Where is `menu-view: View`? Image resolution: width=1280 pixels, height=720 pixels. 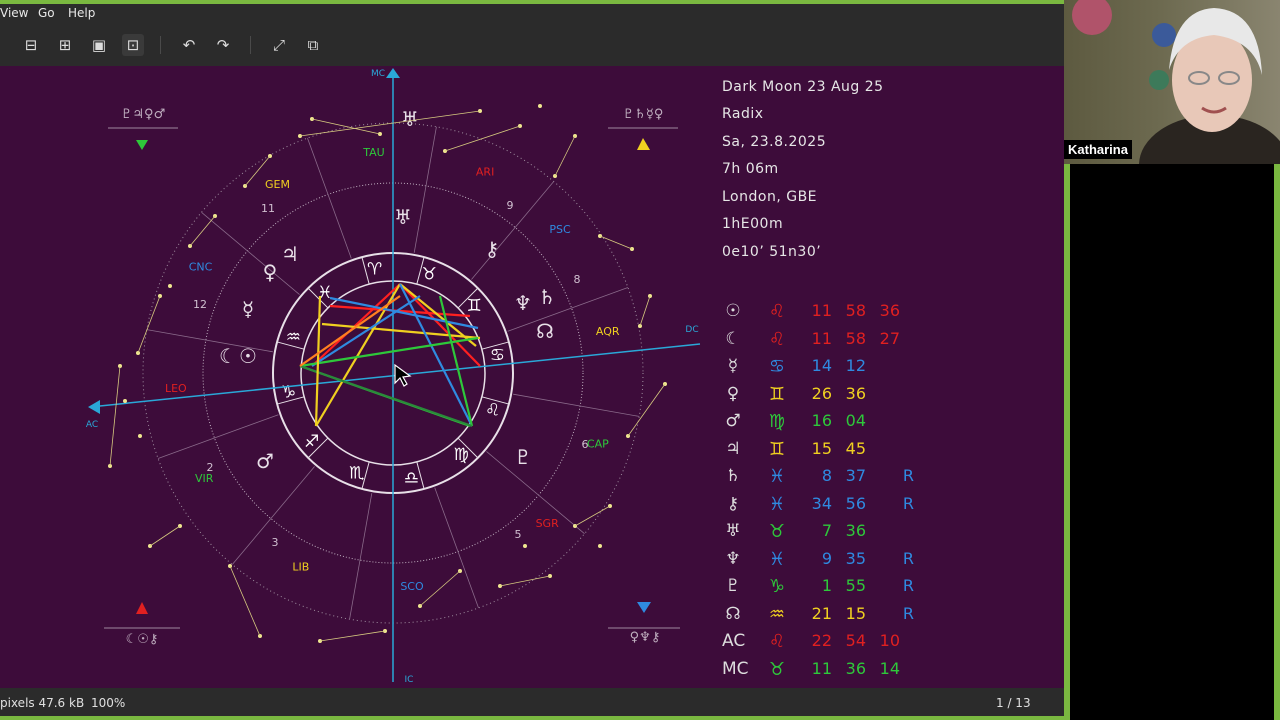 menu-view: View is located at coordinates (14, 13).